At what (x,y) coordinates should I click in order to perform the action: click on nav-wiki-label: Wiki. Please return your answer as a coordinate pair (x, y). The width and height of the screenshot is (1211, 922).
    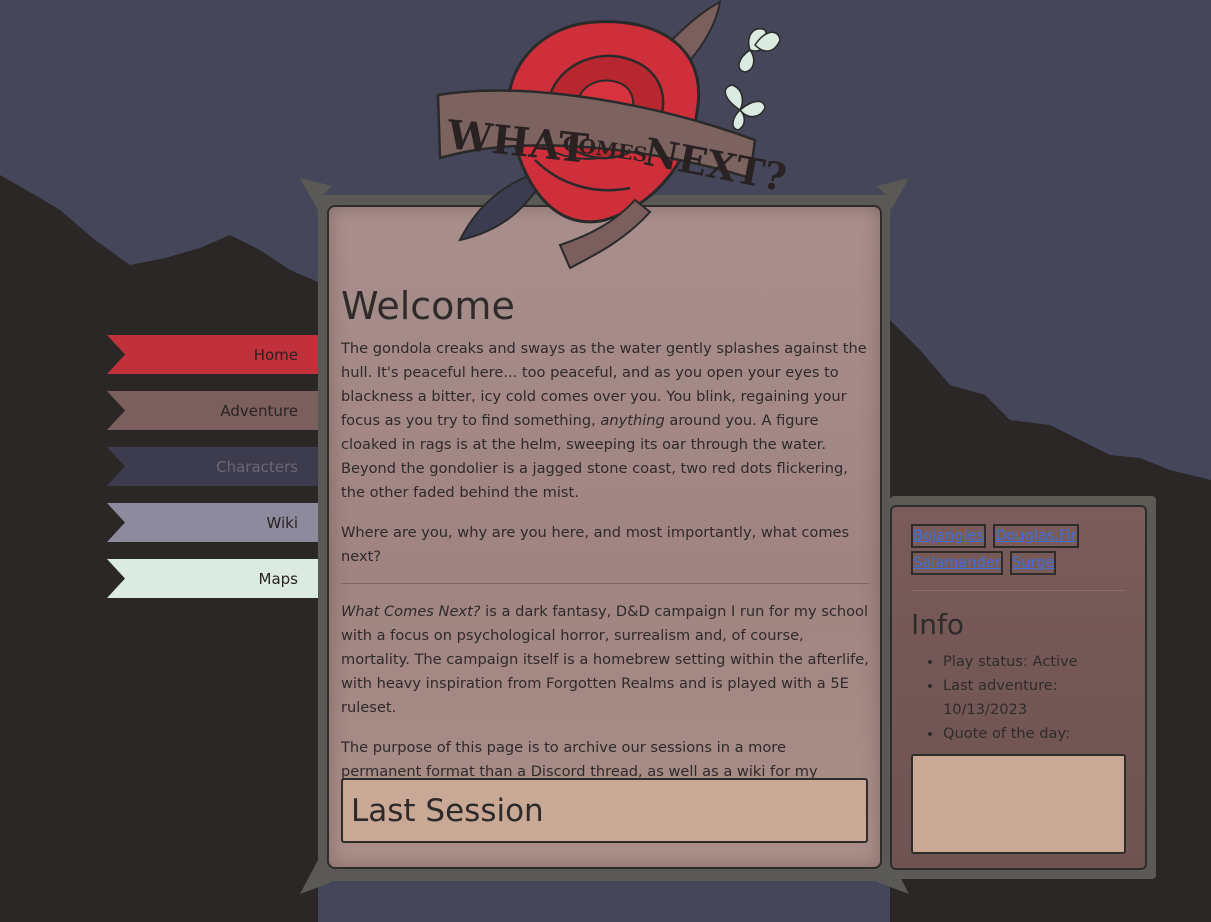
    Looking at the image, I should click on (282, 523).